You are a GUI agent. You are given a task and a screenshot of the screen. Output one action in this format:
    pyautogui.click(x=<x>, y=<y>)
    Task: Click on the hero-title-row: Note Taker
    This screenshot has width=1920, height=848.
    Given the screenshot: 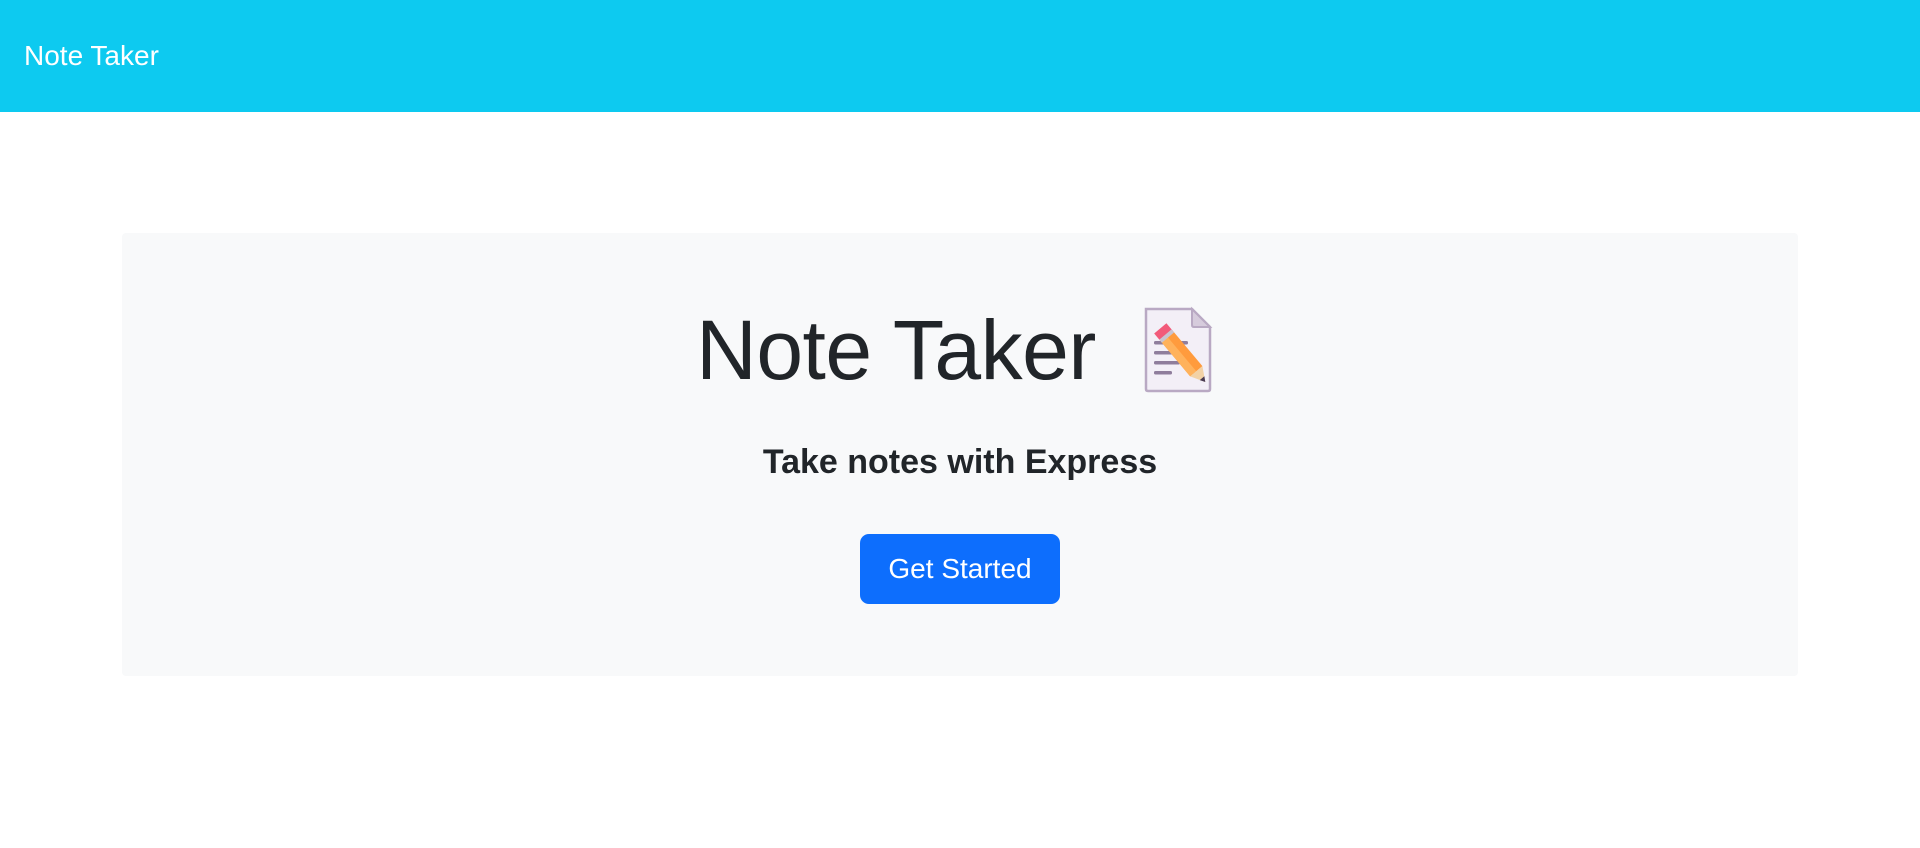 What is the action you would take?
    pyautogui.click(x=960, y=350)
    